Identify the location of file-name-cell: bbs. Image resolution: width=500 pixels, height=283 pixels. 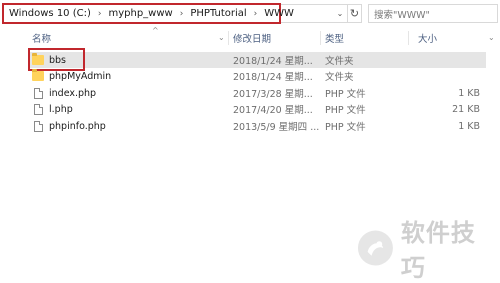
(56, 59).